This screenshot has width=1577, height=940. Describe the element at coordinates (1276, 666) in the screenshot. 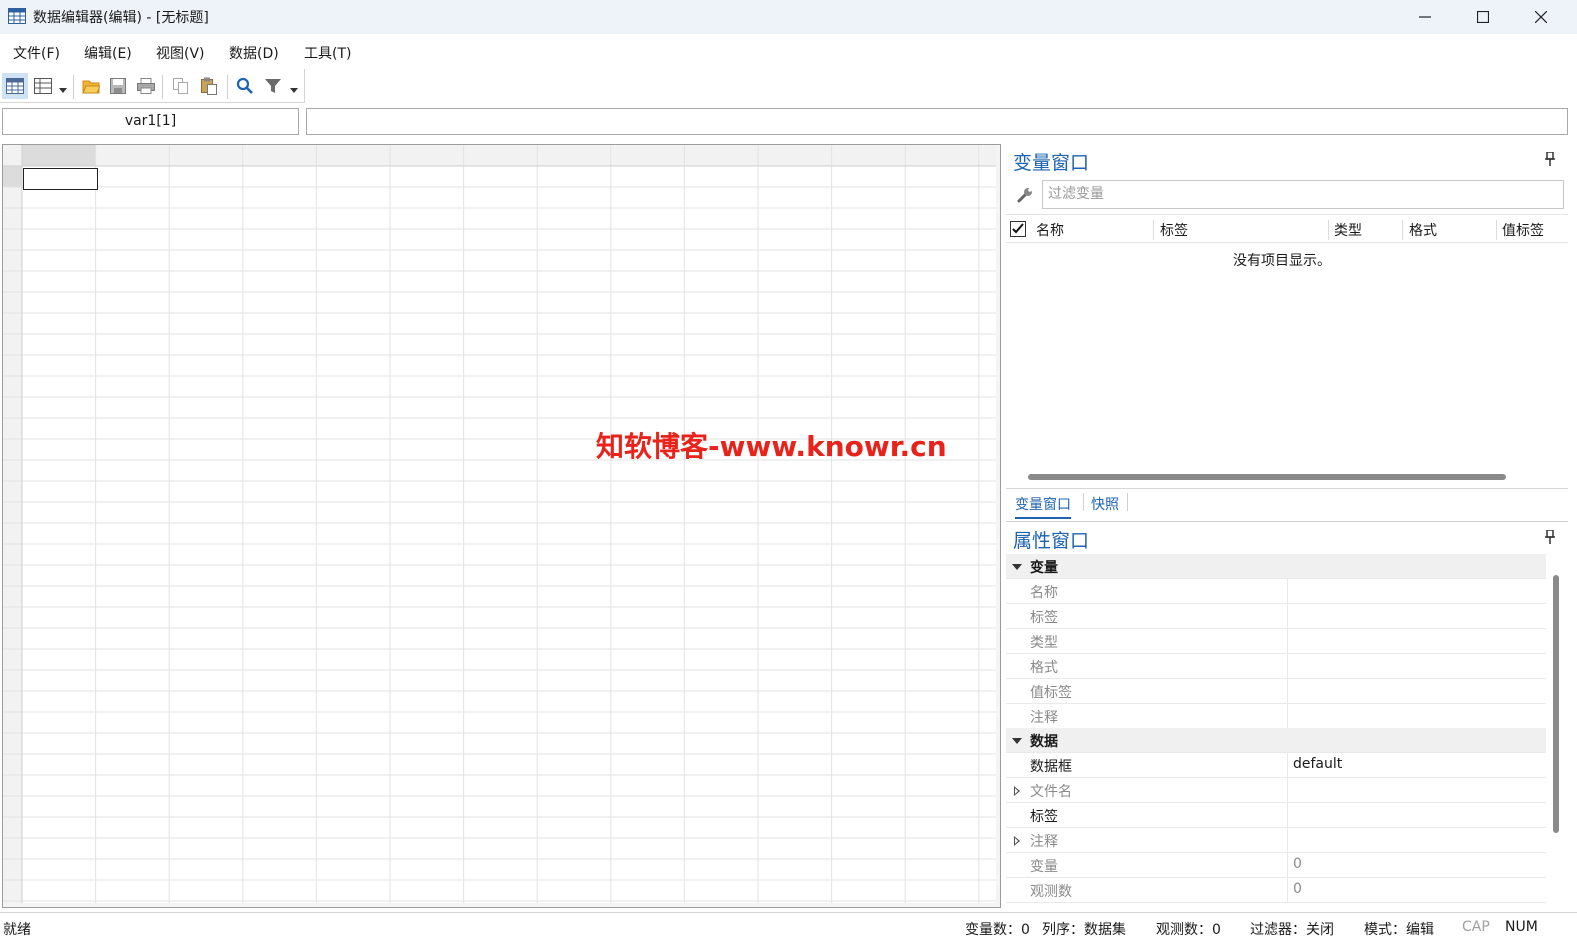

I see `property-row: 格式` at that location.